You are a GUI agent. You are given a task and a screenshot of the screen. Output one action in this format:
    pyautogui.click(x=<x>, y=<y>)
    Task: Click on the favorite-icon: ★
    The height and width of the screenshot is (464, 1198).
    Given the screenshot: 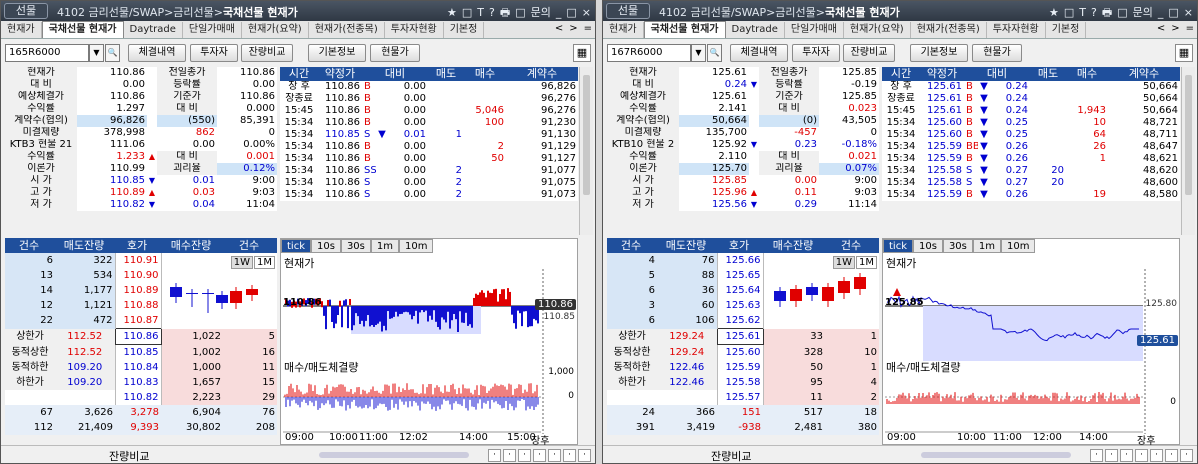 What is the action you would take?
    pyautogui.click(x=452, y=12)
    